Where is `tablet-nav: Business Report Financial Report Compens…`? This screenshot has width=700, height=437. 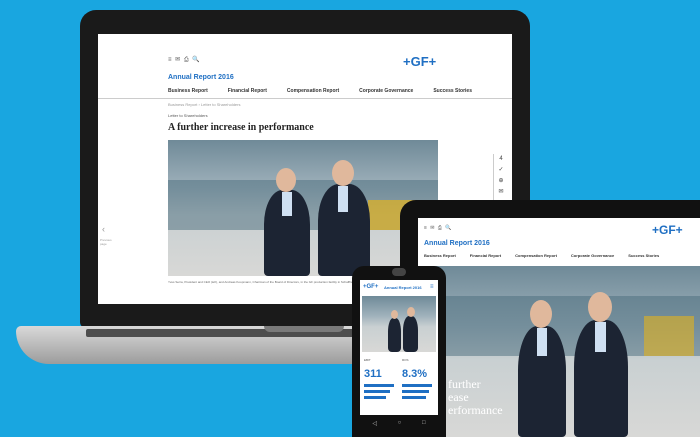
tablet-nav: Business Report Financial Report Compens… is located at coordinates (541, 255).